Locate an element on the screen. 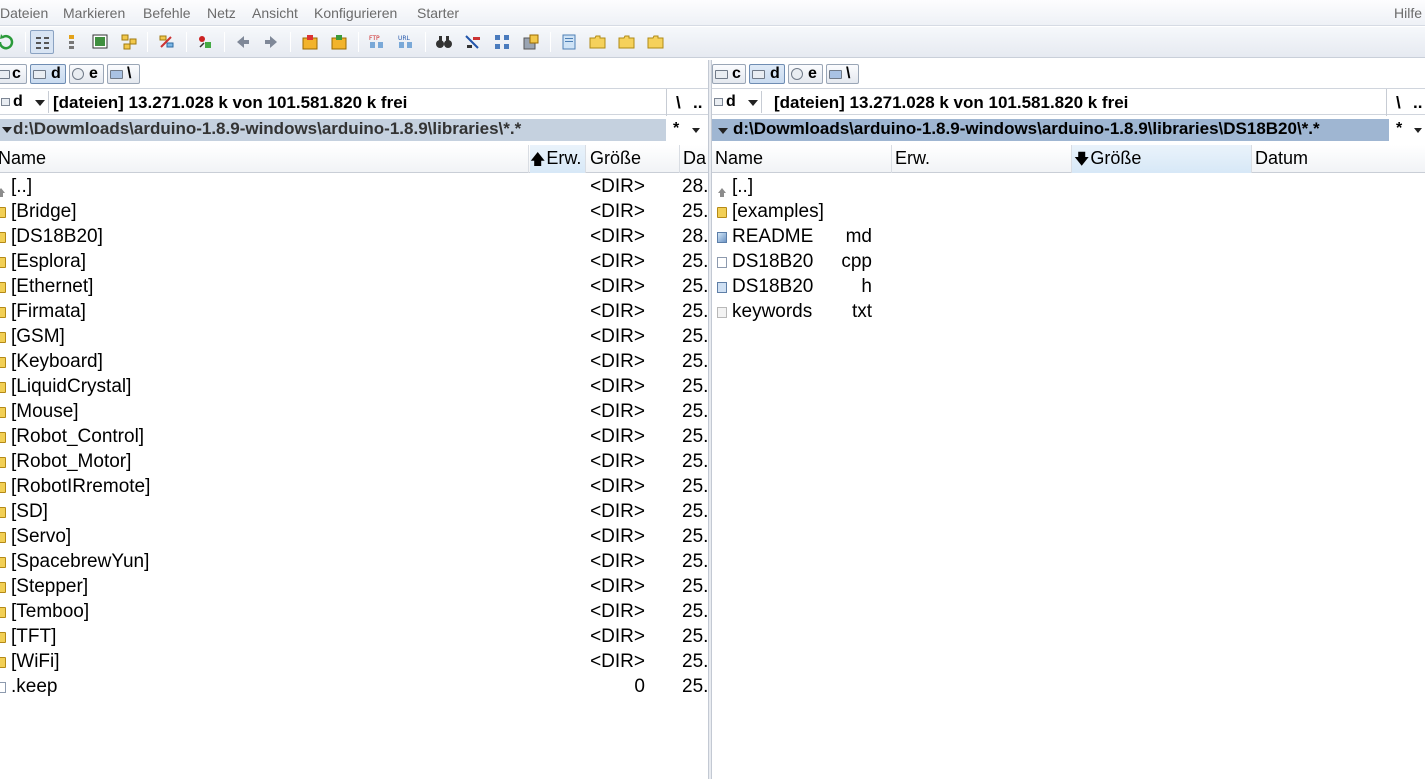  url-icon: URL is located at coordinates (406, 42).